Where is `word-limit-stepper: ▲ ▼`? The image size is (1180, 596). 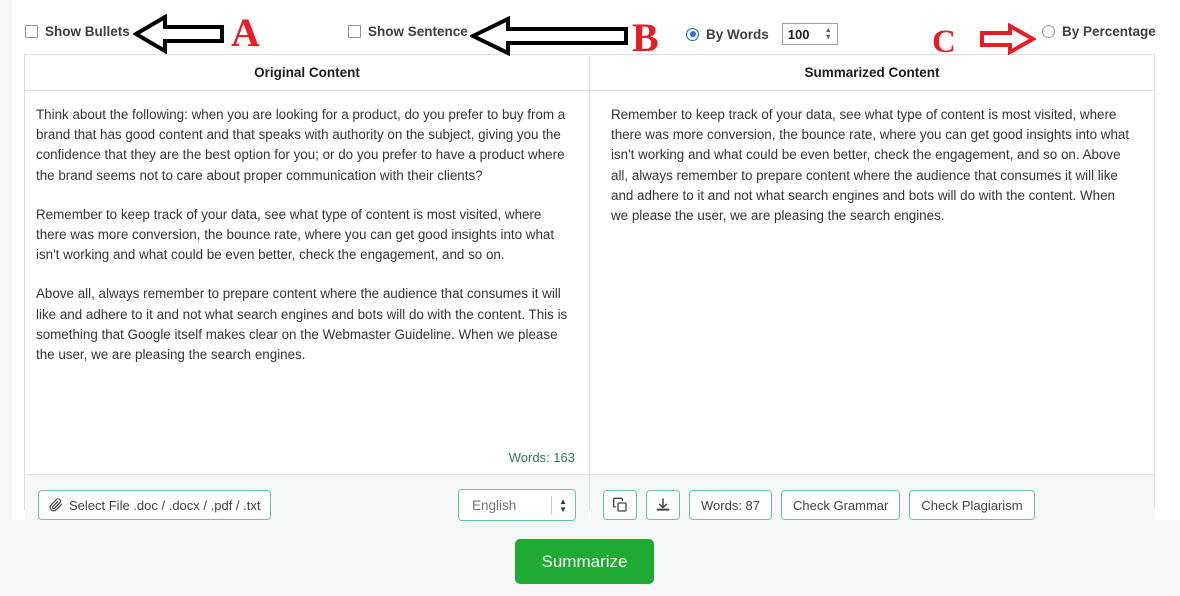
word-limit-stepper: ▲ ▼ is located at coordinates (828, 34).